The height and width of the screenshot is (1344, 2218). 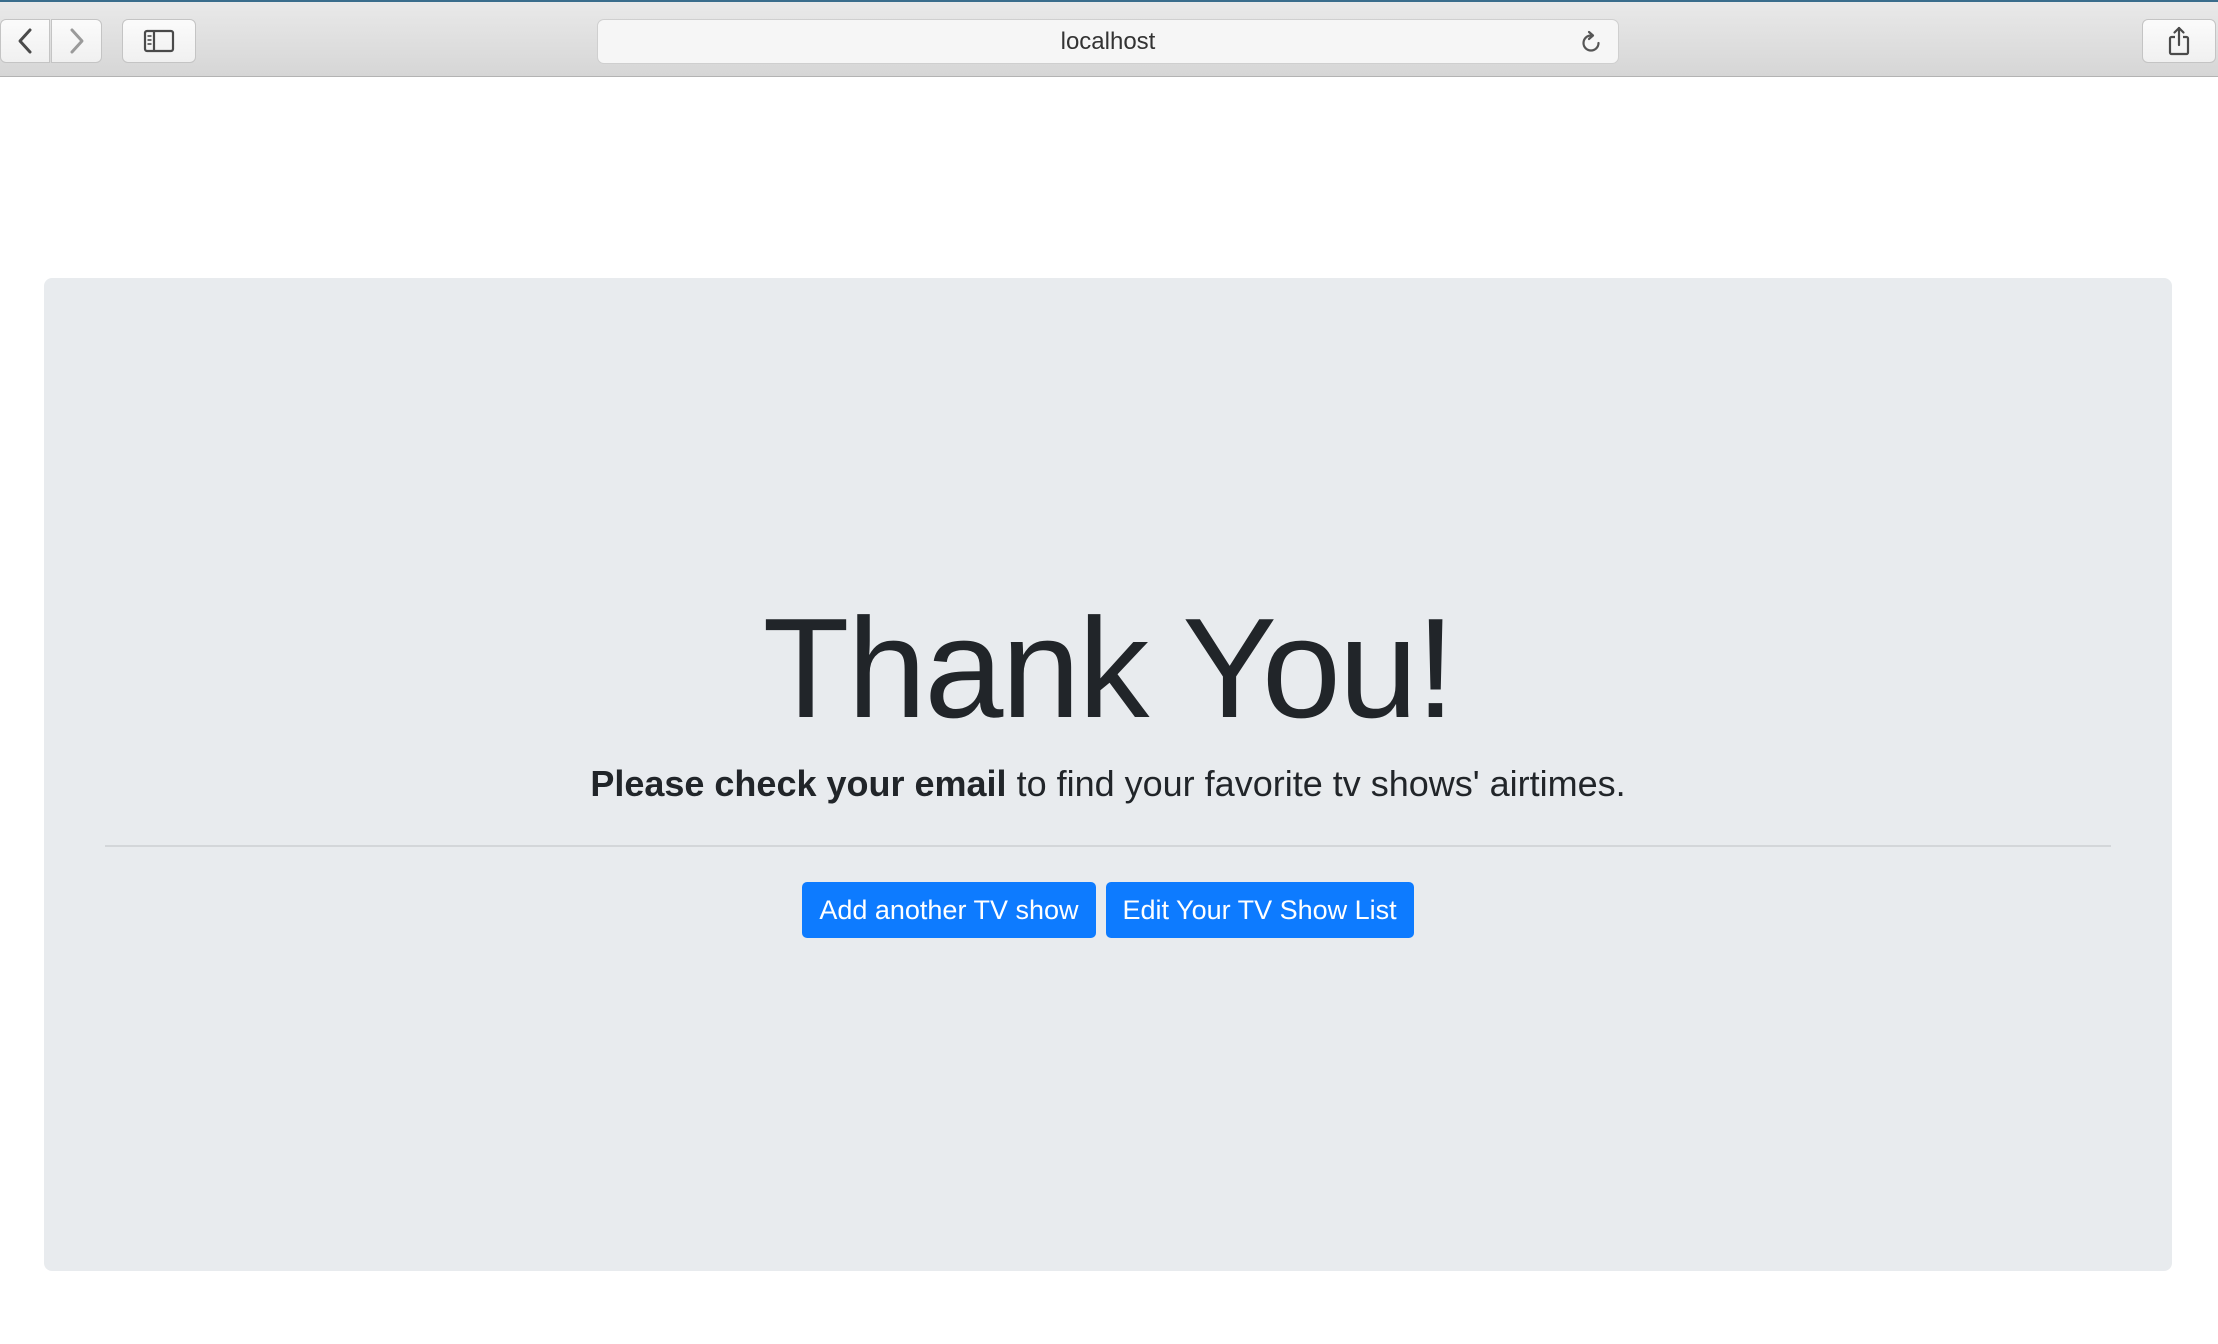 What do you see at coordinates (1109, 668) in the screenshot?
I see `page-title: Thank You!` at bounding box center [1109, 668].